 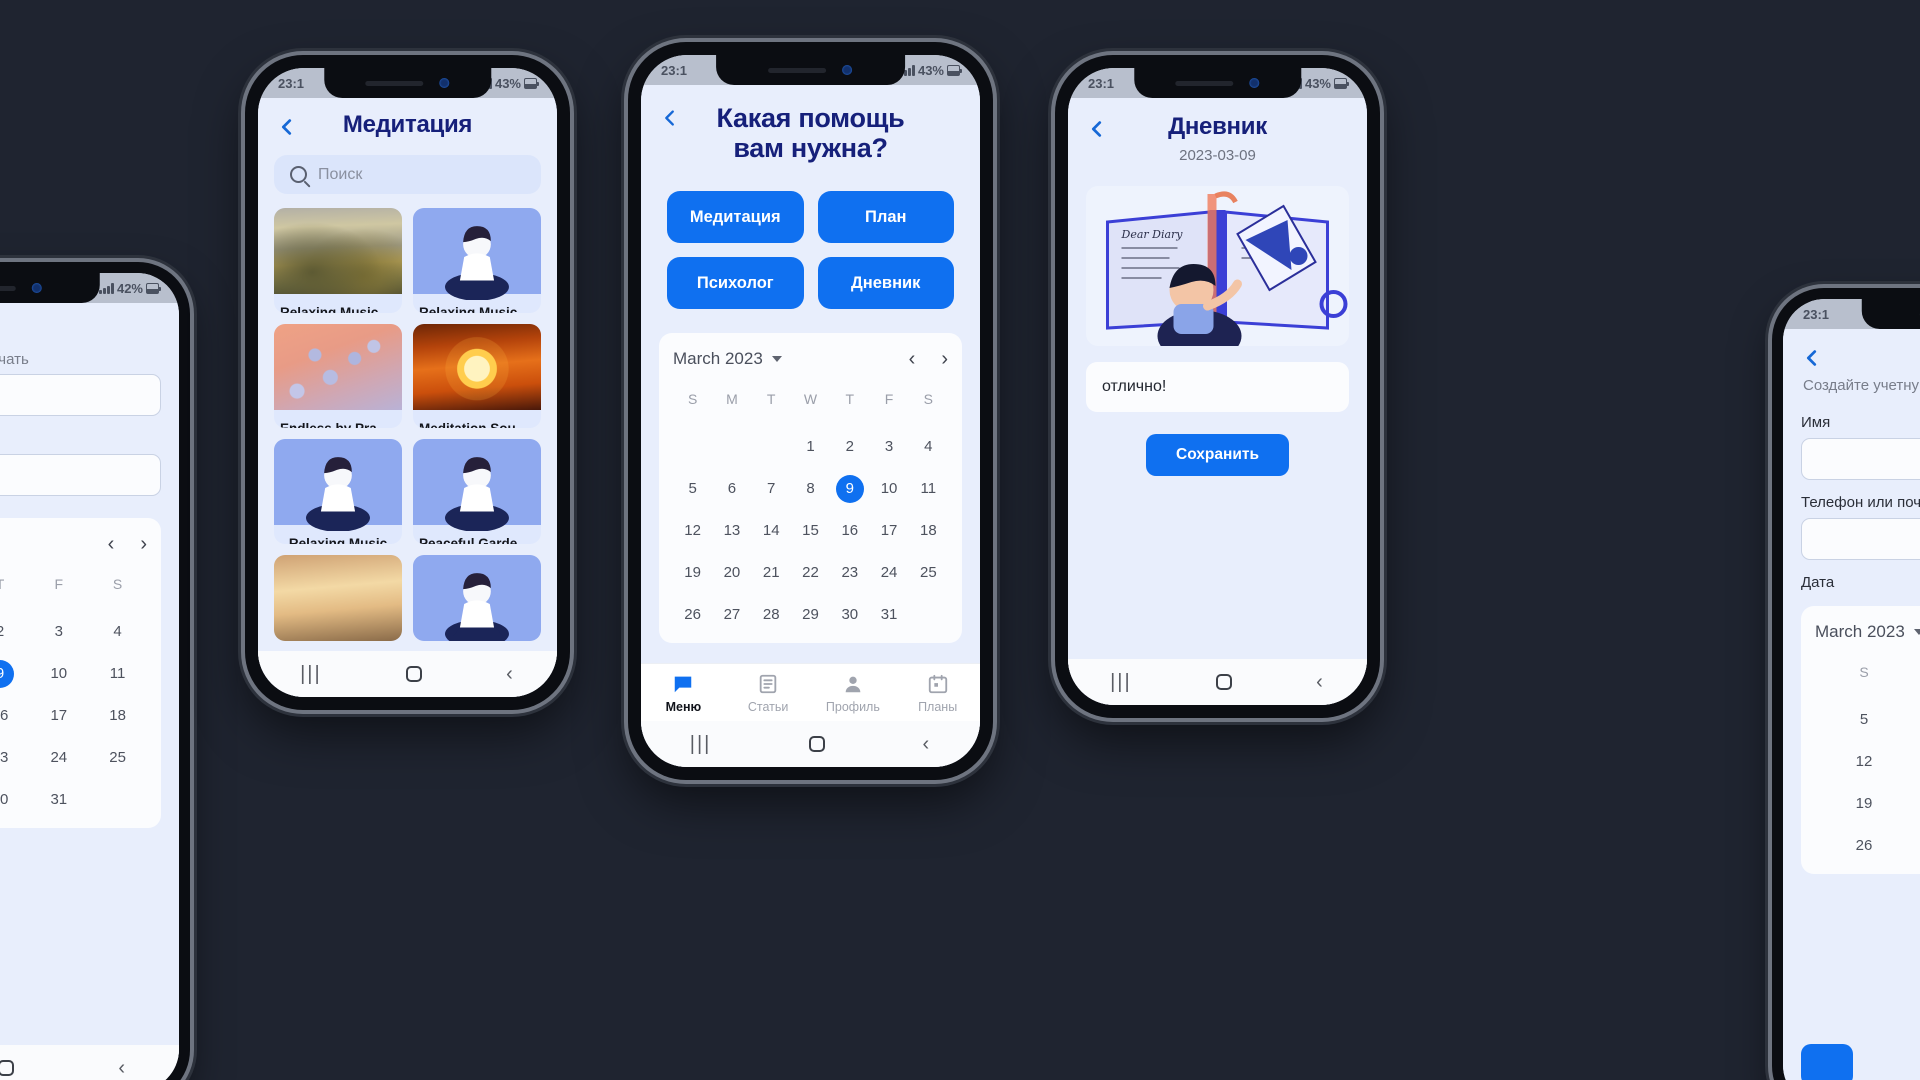 What do you see at coordinates (771, 615) in the screenshot?
I see `calendar-day: 28` at bounding box center [771, 615].